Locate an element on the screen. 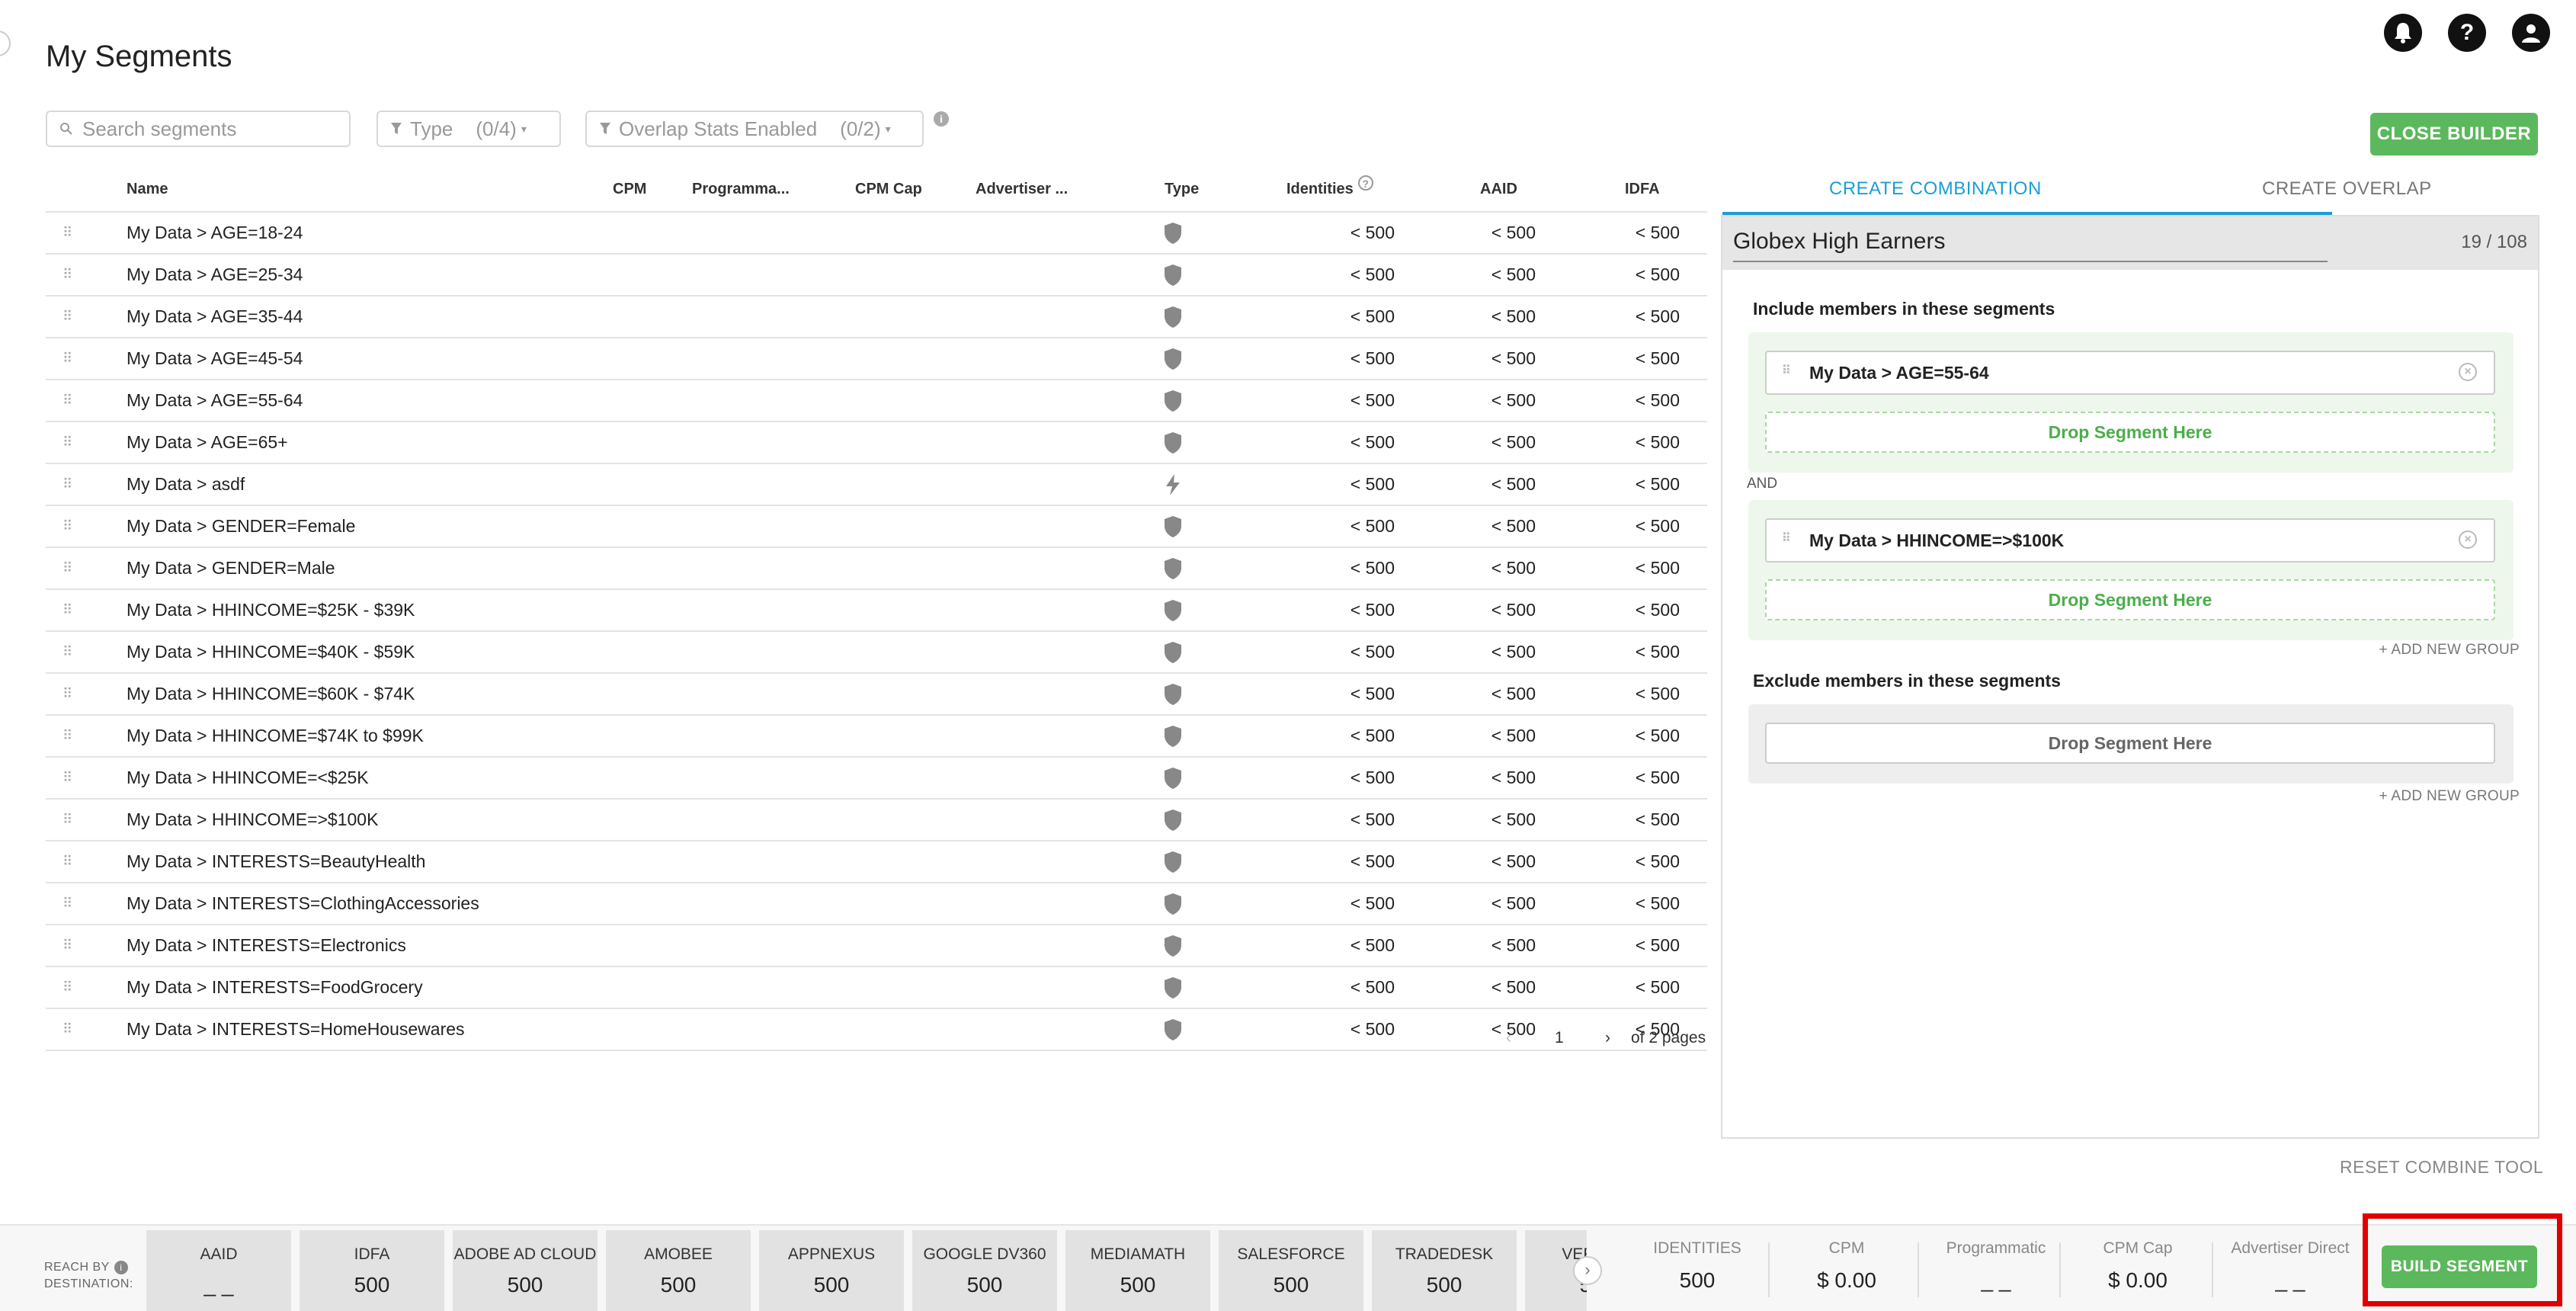 This screenshot has width=2576, height=1311. scroll-right-icon: › is located at coordinates (1587, 1270).